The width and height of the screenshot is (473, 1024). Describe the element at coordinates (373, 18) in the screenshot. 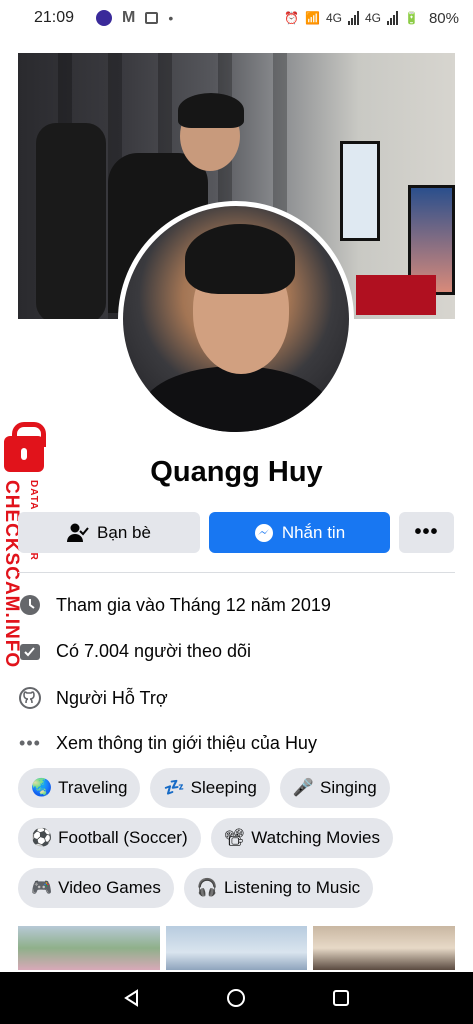

I see `network-label-2: 4G` at that location.